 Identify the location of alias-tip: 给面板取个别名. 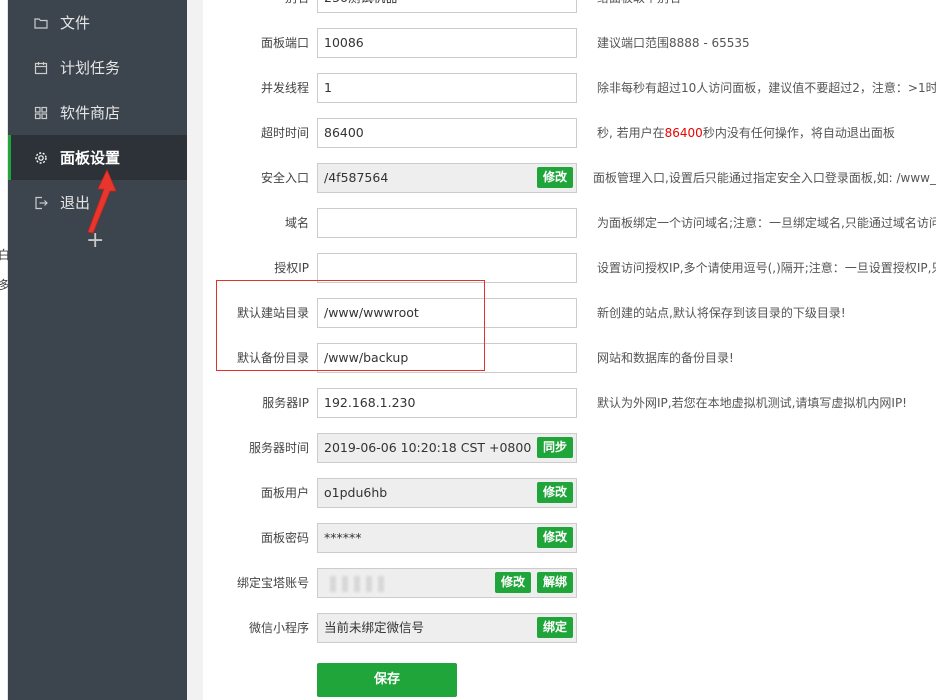
(639, 6).